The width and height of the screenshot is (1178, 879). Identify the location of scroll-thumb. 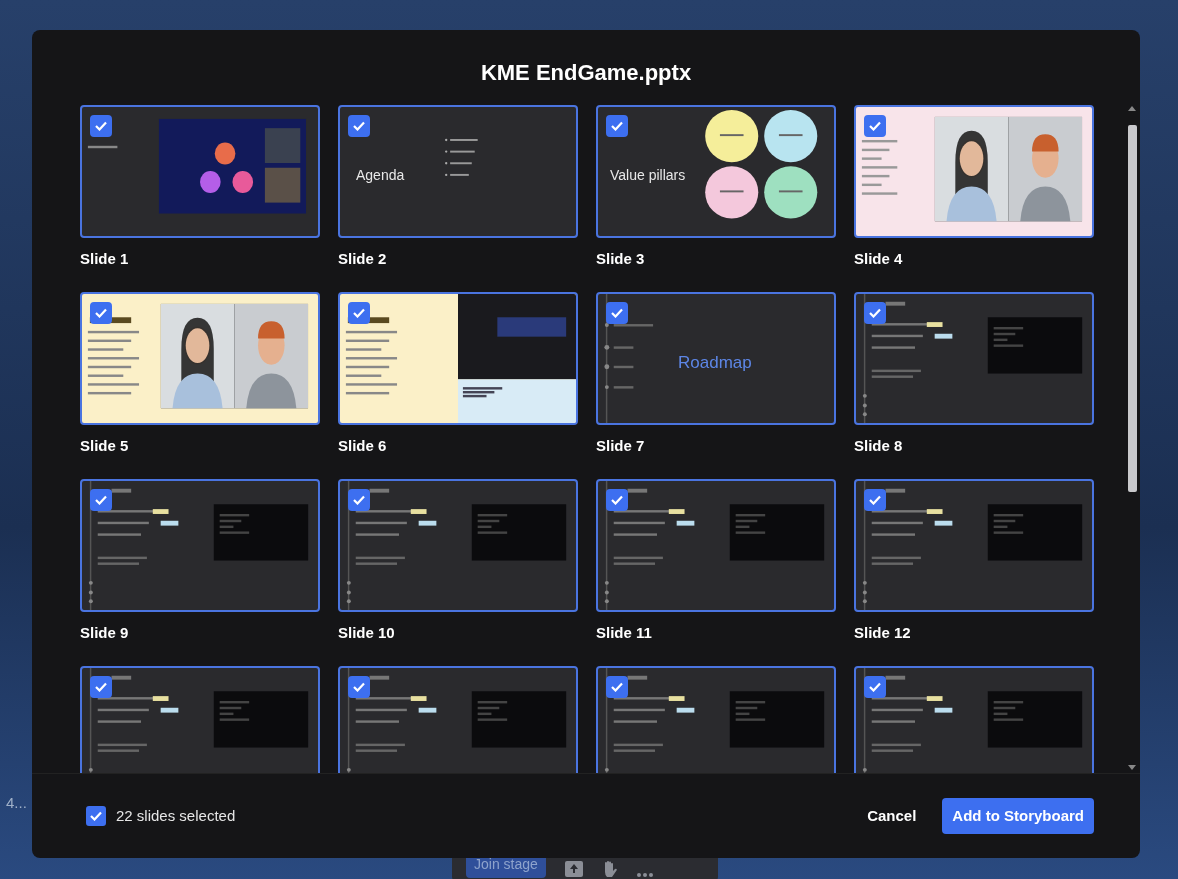
(1132, 308).